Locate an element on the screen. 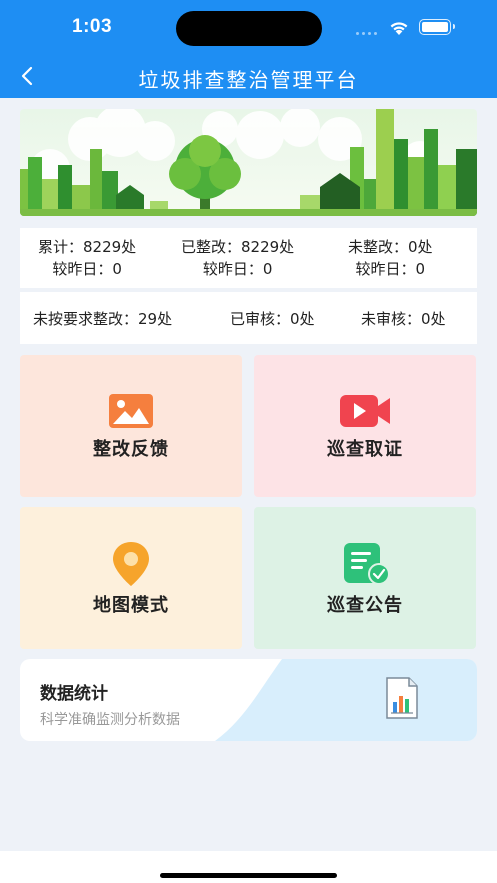  card-label-map: 地图模式 is located at coordinates (131, 605).